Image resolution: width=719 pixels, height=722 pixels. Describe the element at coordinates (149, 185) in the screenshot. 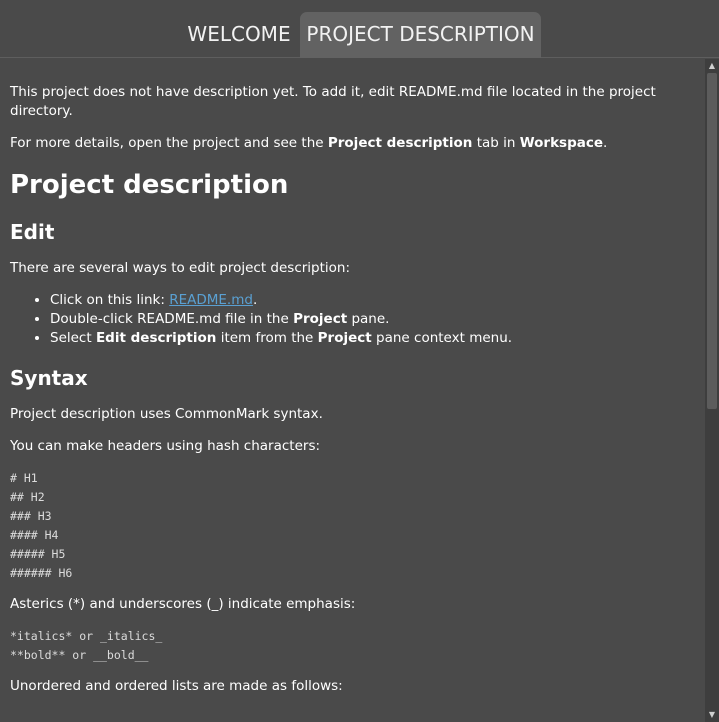

I see `page-title: Project description` at that location.